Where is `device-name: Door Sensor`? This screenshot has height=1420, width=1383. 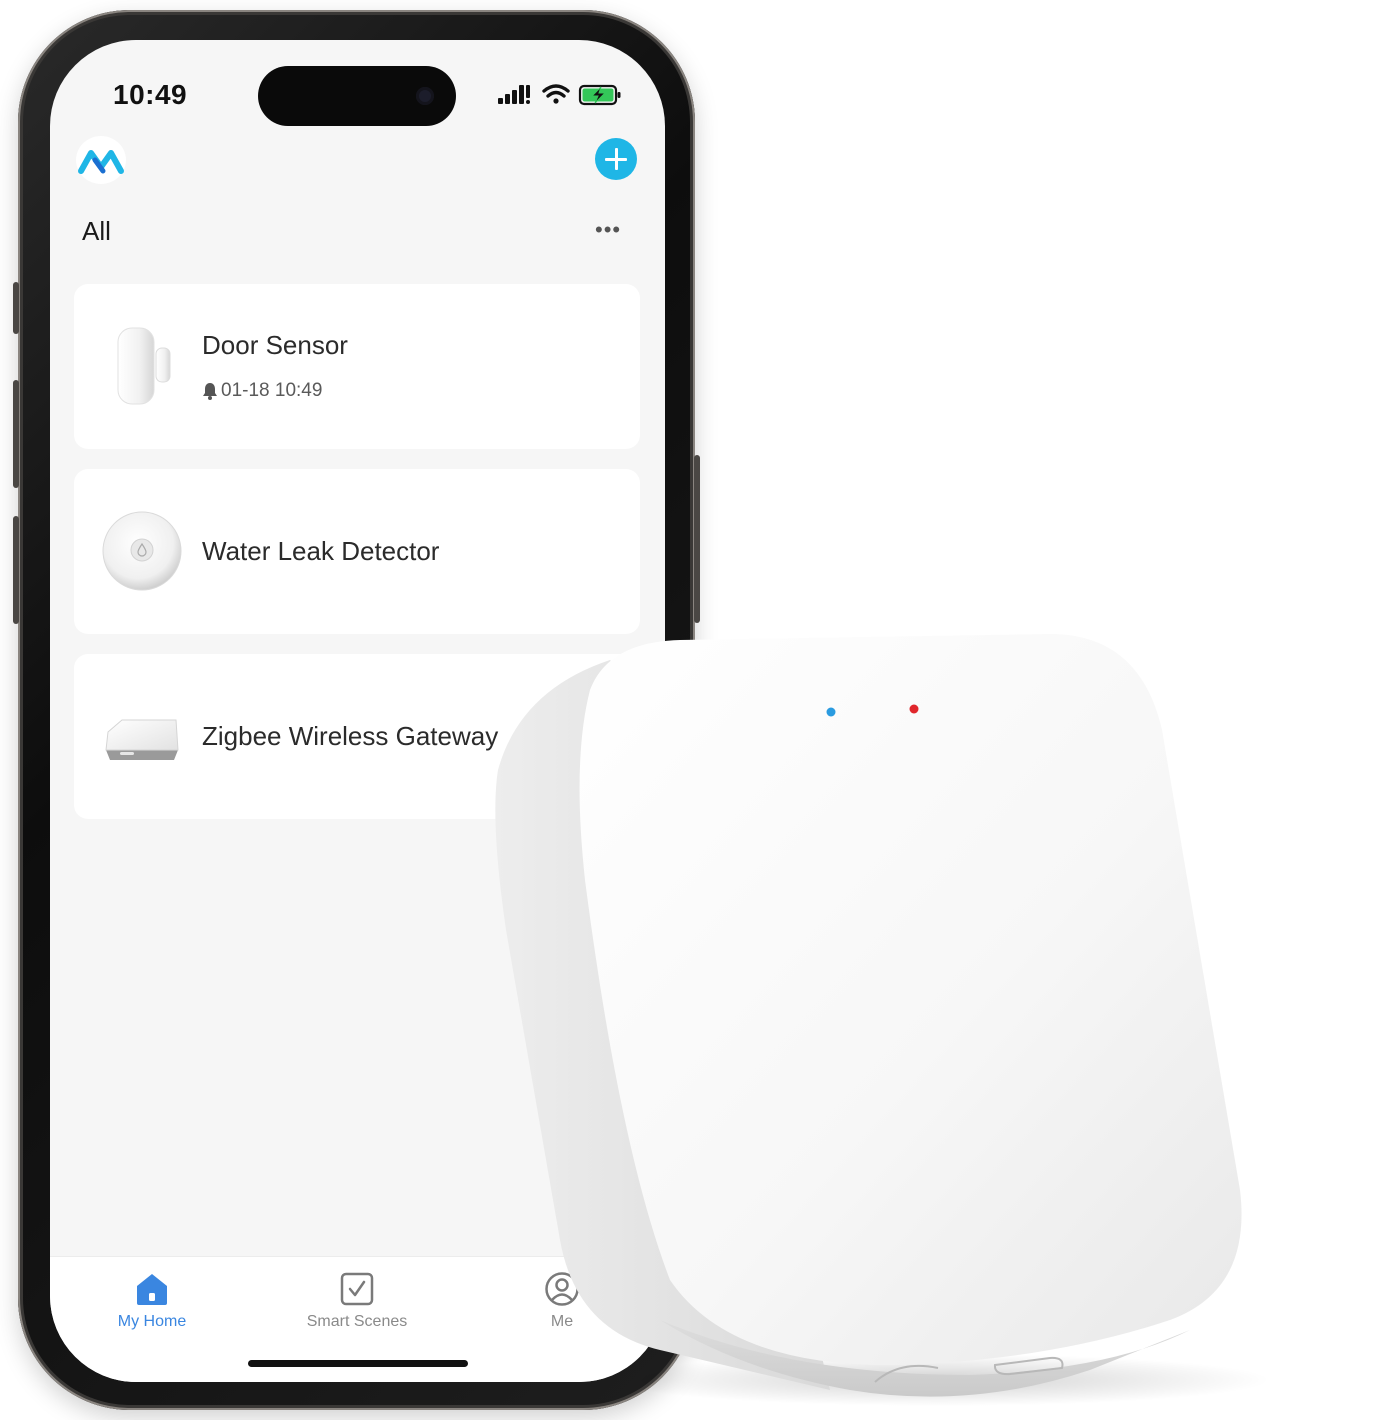 device-name: Door Sensor is located at coordinates (275, 345).